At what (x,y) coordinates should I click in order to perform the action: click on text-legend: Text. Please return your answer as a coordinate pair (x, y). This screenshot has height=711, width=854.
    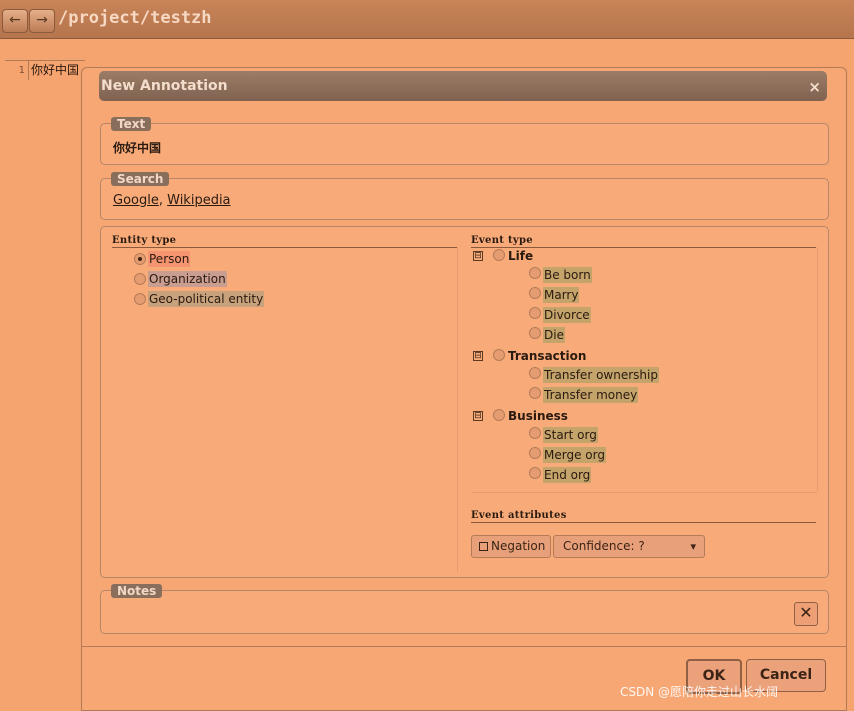
    Looking at the image, I should click on (131, 124).